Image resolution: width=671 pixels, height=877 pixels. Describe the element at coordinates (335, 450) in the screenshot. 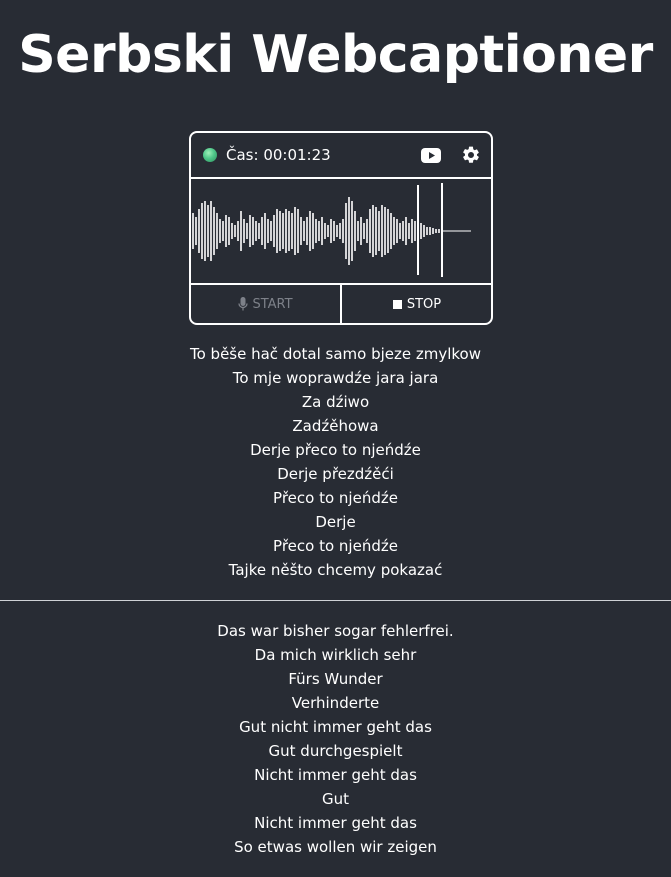

I see `caption-line: Derje přeco to njeńdźe` at that location.